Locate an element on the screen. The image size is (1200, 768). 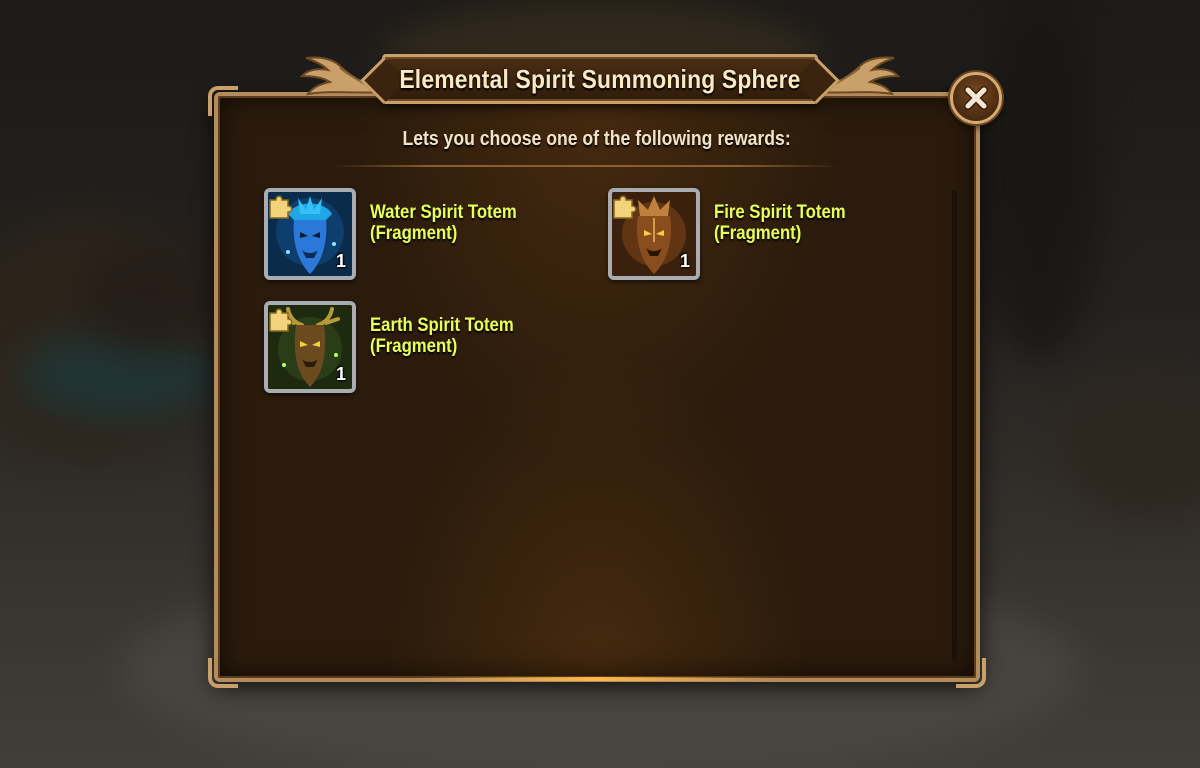
divider is located at coordinates (585, 166).